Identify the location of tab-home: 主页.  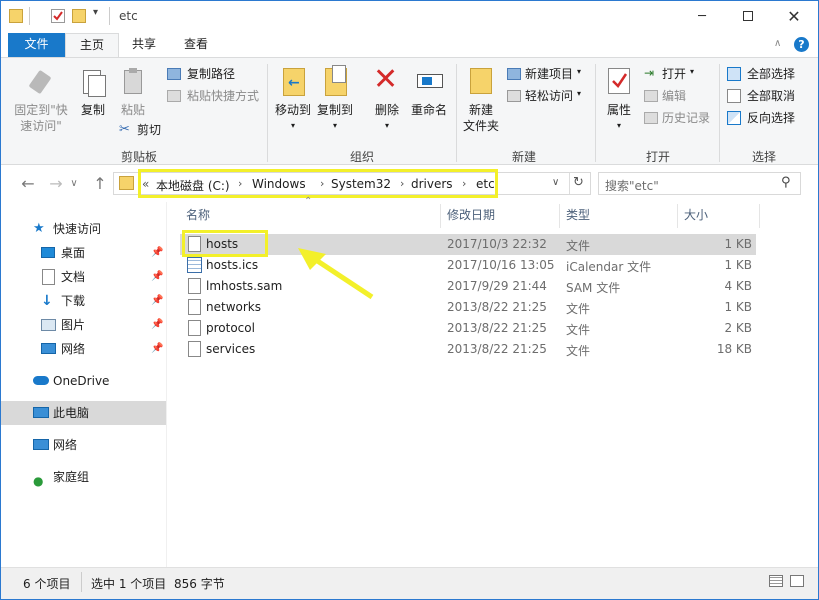
(92, 45).